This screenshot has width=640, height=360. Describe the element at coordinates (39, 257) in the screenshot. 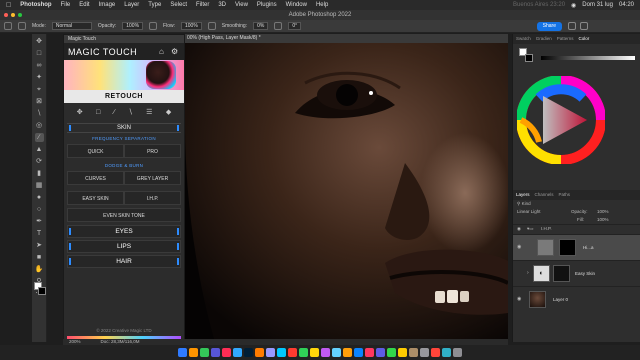

I see `shape-tool-icon: ■` at that location.